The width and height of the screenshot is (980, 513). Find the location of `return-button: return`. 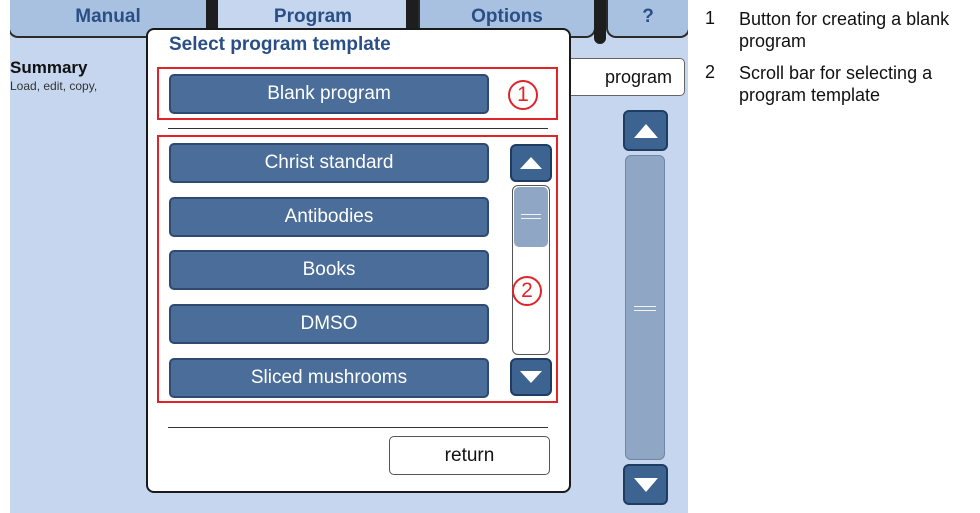

return-button: return is located at coordinates (469, 455).